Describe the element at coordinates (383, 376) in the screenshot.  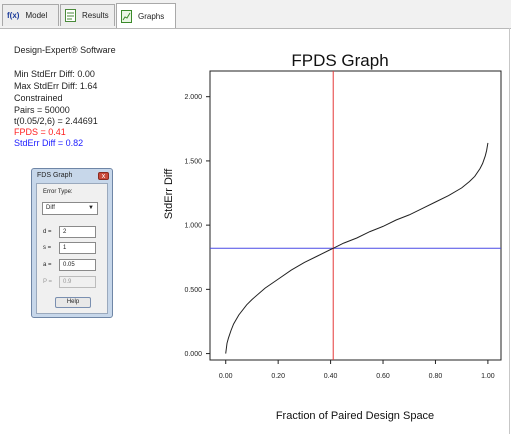
I see `x-tick-label-3: 0.60` at that location.